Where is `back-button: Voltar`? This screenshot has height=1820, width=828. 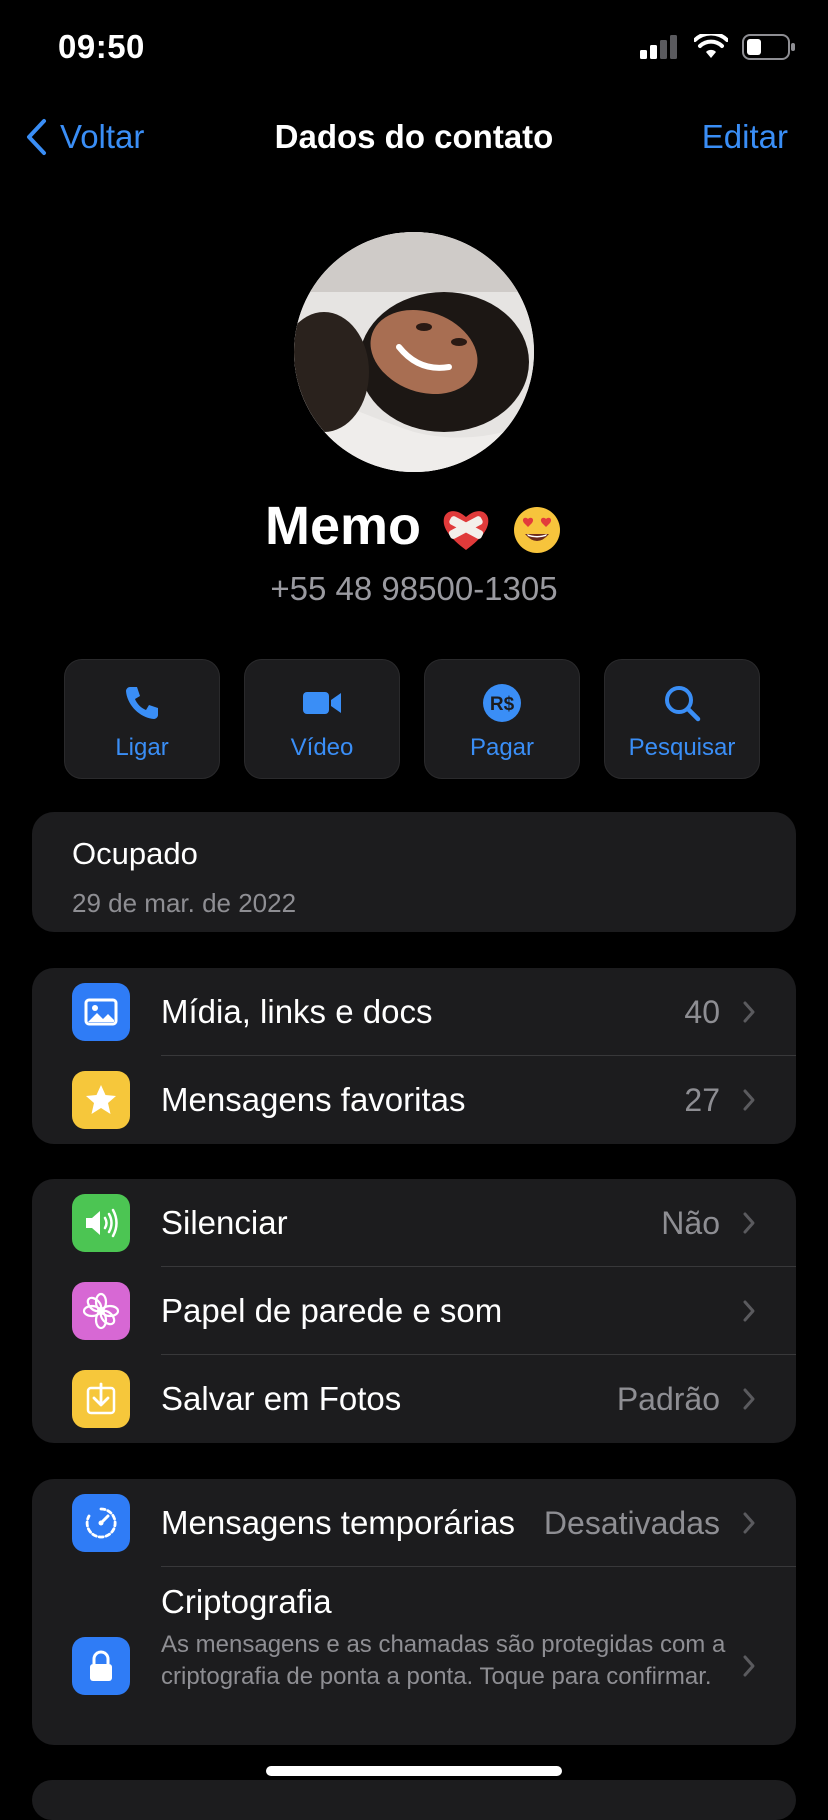
back-button: Voltar is located at coordinates (84, 137).